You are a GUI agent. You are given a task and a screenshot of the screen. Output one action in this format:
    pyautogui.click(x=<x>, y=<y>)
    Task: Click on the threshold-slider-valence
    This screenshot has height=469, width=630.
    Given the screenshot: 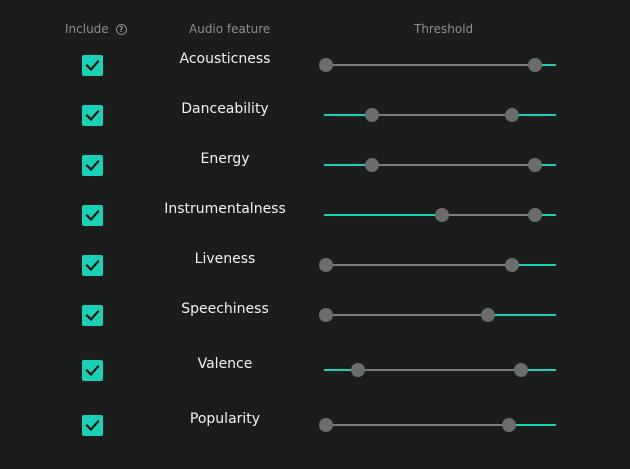 What is the action you would take?
    pyautogui.click(x=440, y=370)
    